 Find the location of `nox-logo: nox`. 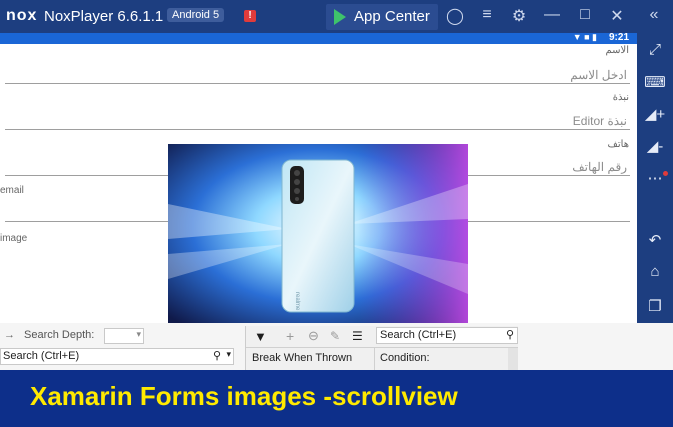

nox-logo: nox is located at coordinates (22, 15).